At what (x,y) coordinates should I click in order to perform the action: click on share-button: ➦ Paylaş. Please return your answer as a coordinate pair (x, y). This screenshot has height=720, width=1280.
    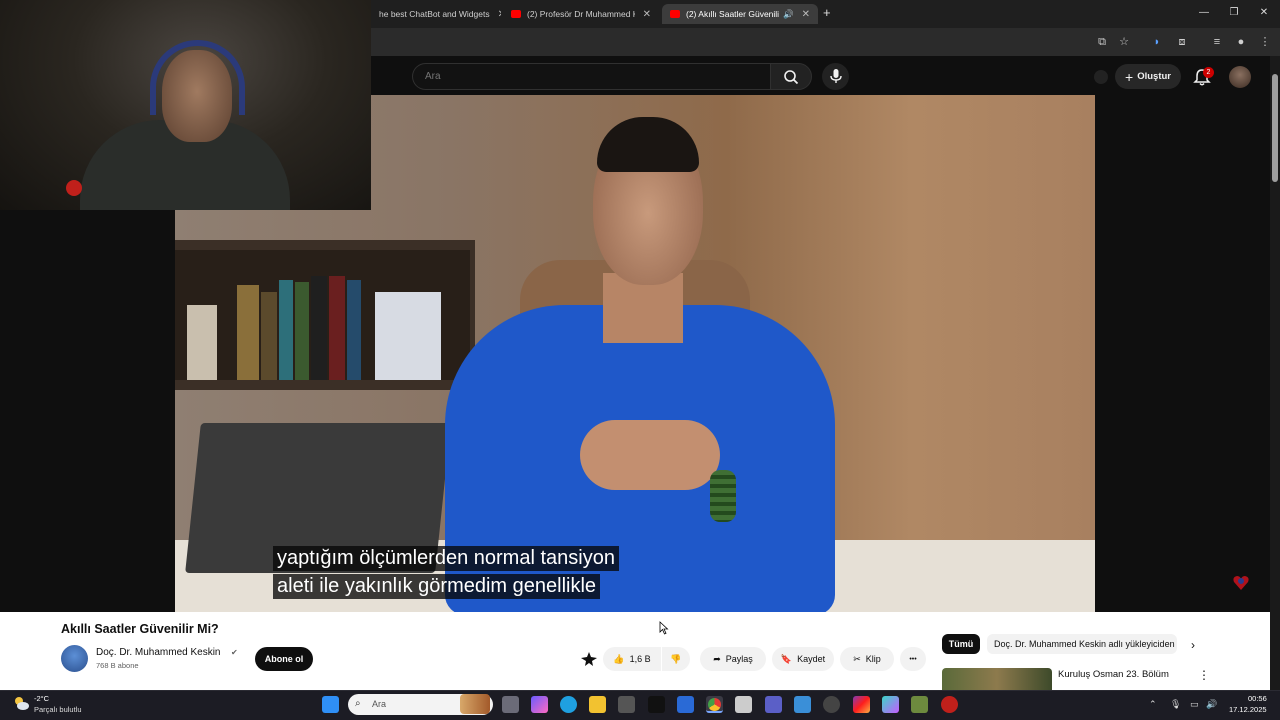
    Looking at the image, I should click on (733, 659).